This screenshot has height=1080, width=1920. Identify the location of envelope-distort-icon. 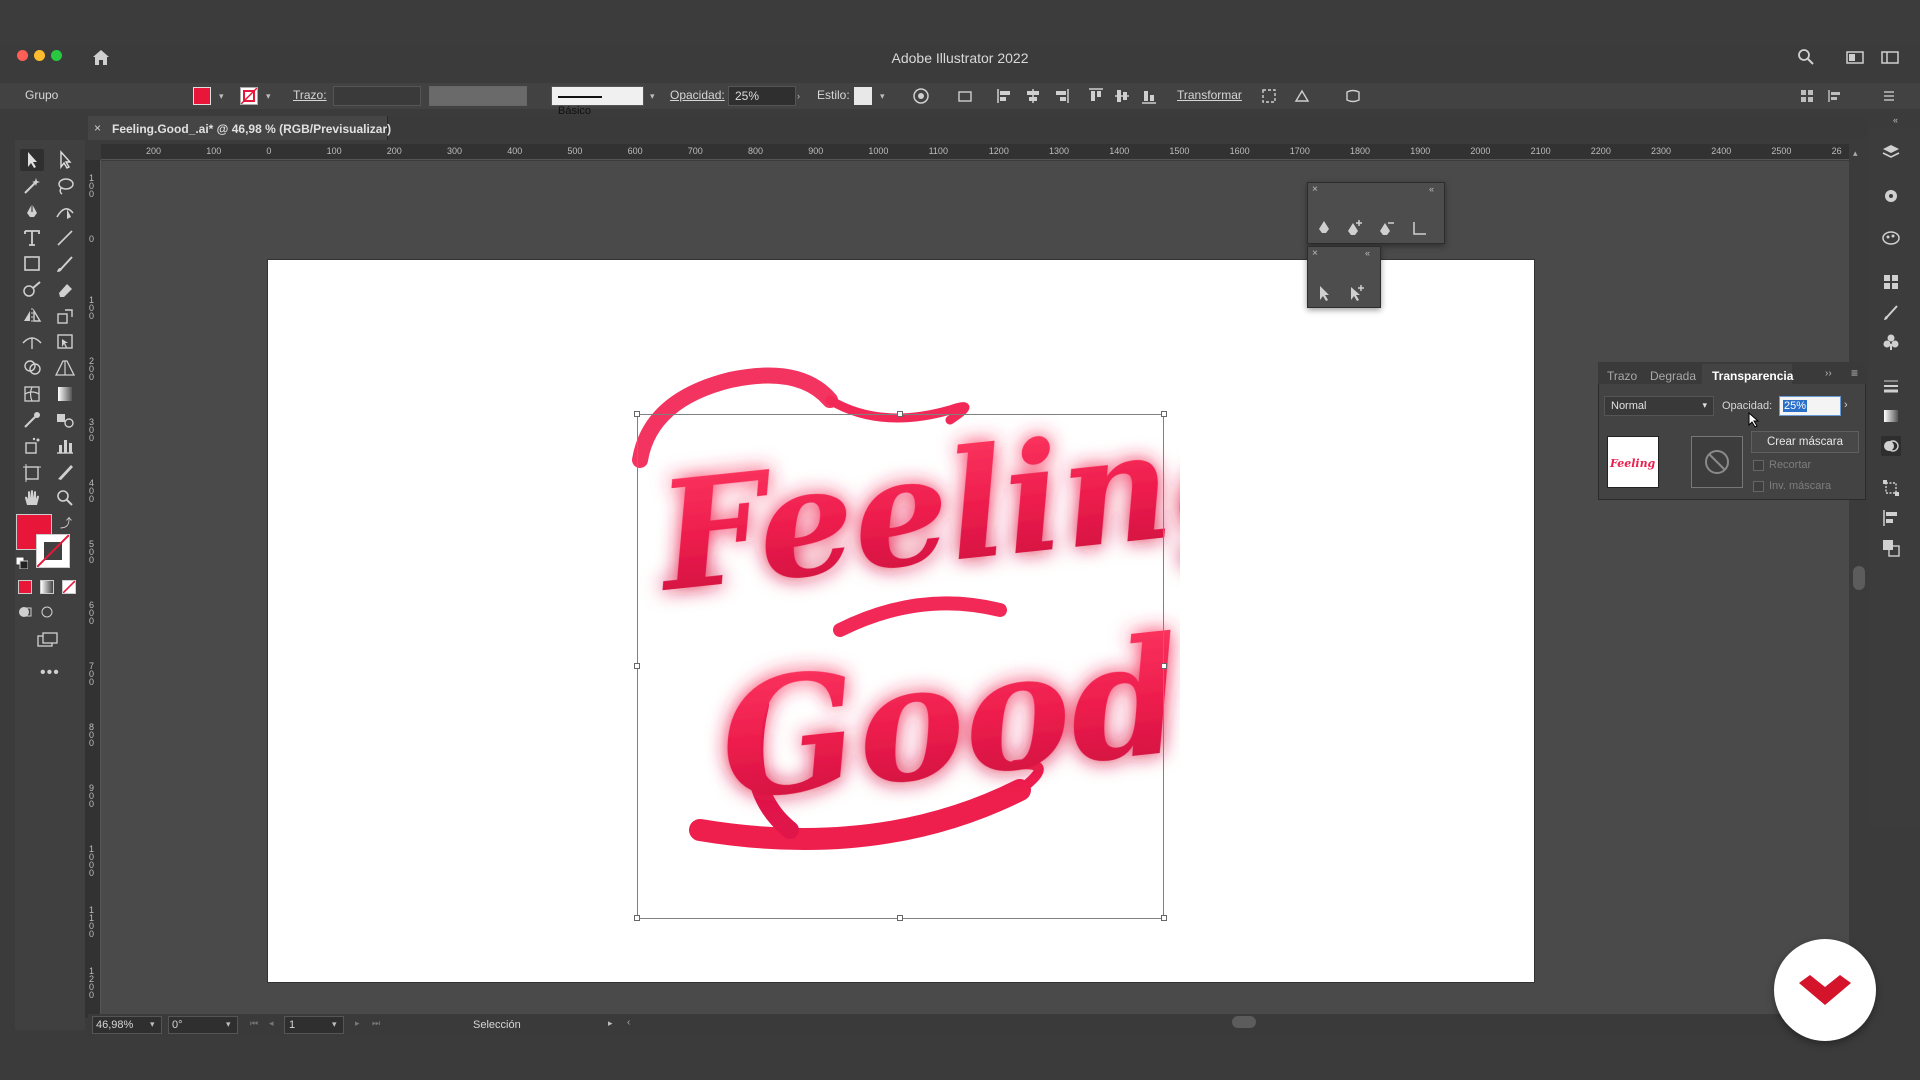
(1353, 96).